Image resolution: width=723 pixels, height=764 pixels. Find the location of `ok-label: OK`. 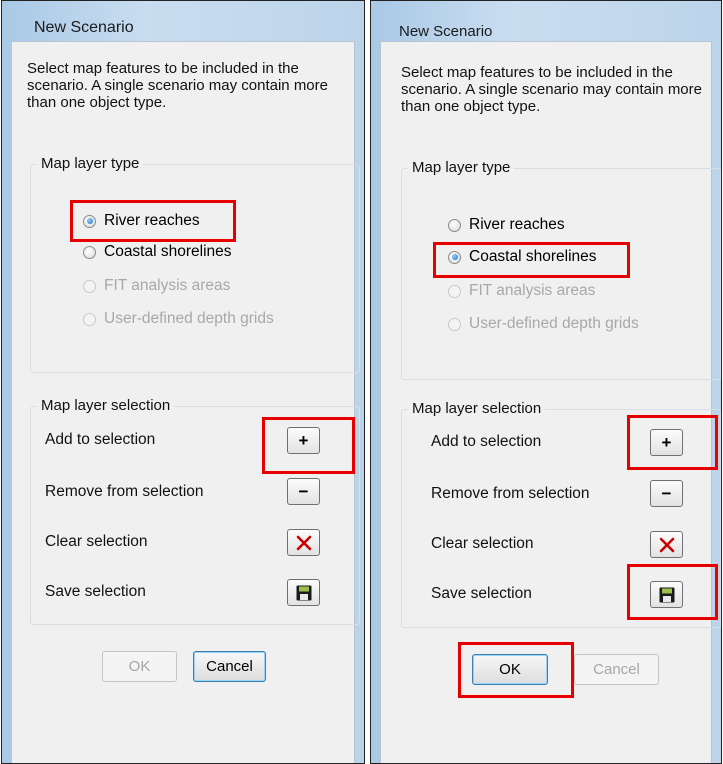

ok-label: OK is located at coordinates (139, 666).